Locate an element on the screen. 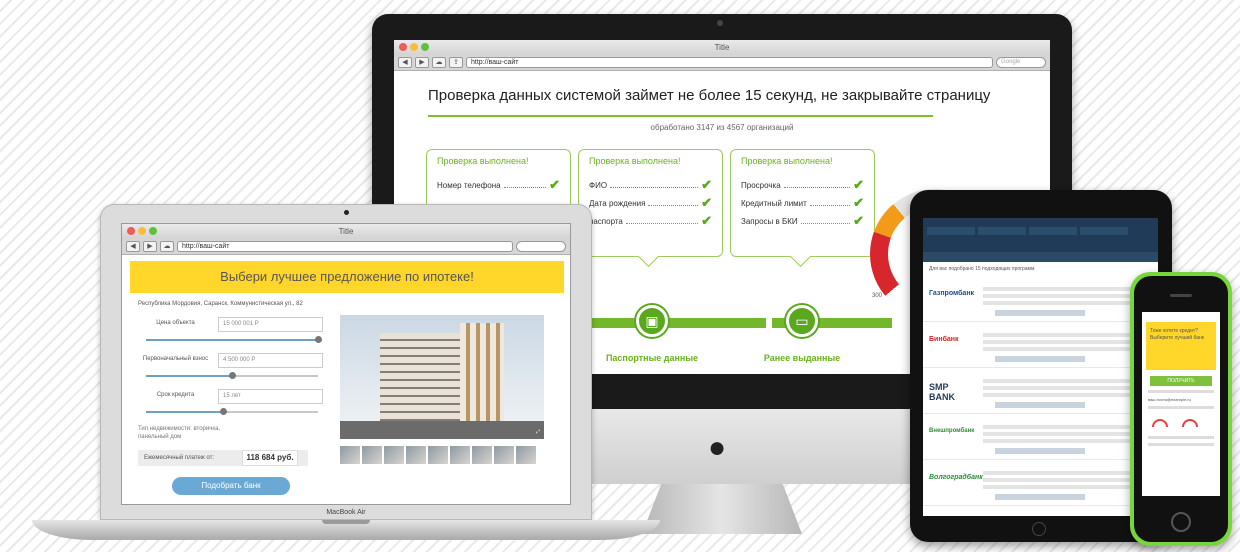 Image resolution: width=1240 pixels, height=552 pixels. payment-value: 118 684 руб. is located at coordinates (270, 458).